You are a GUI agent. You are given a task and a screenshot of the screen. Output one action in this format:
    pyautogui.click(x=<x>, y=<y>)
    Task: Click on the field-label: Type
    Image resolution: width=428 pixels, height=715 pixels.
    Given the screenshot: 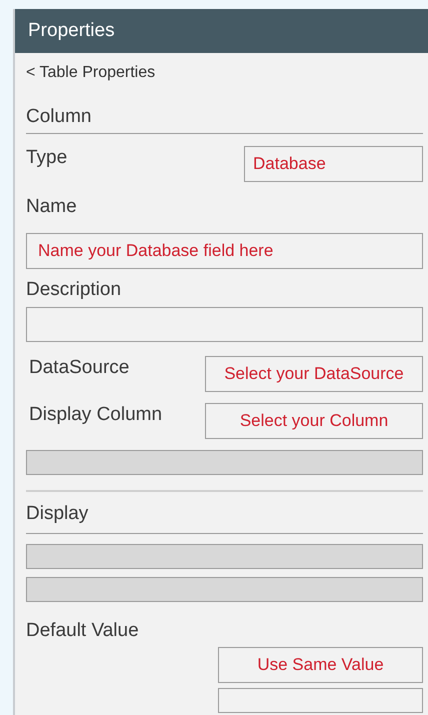 What is the action you would take?
    pyautogui.click(x=47, y=158)
    